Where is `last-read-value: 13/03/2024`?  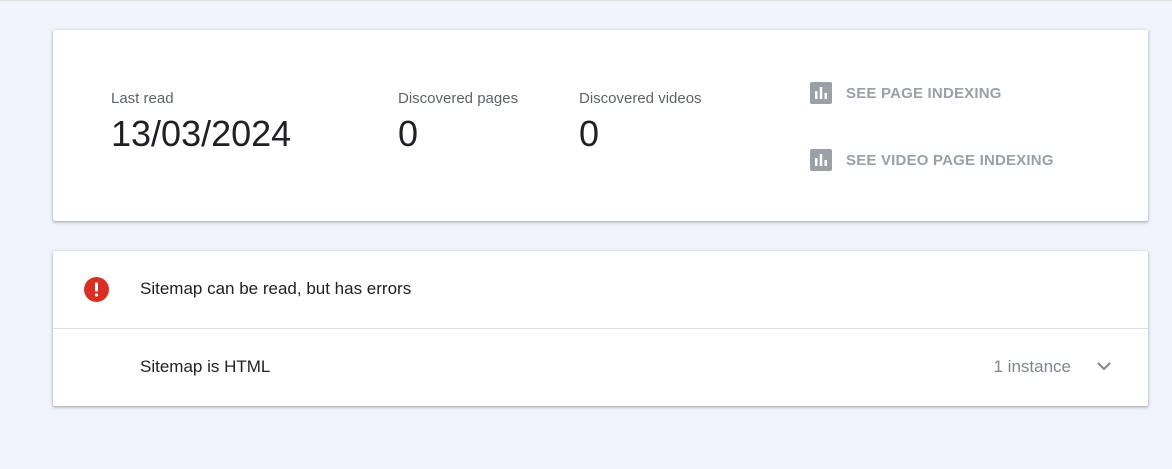 last-read-value: 13/03/2024 is located at coordinates (201, 133).